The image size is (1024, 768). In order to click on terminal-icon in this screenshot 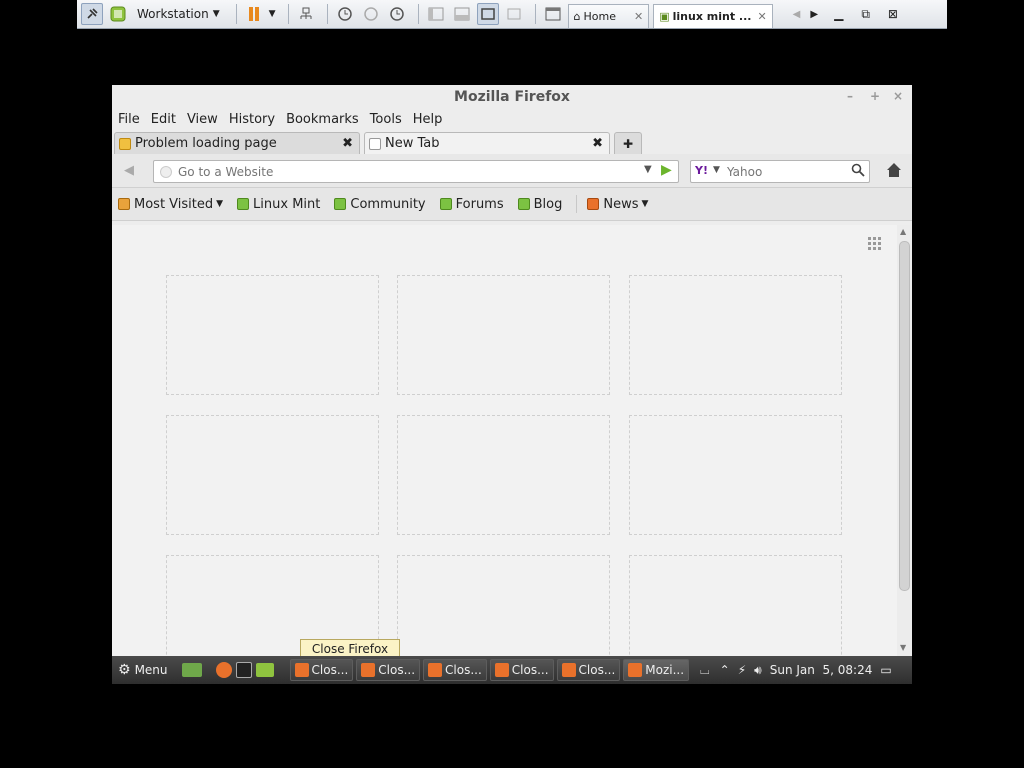, I will do `click(243, 670)`.